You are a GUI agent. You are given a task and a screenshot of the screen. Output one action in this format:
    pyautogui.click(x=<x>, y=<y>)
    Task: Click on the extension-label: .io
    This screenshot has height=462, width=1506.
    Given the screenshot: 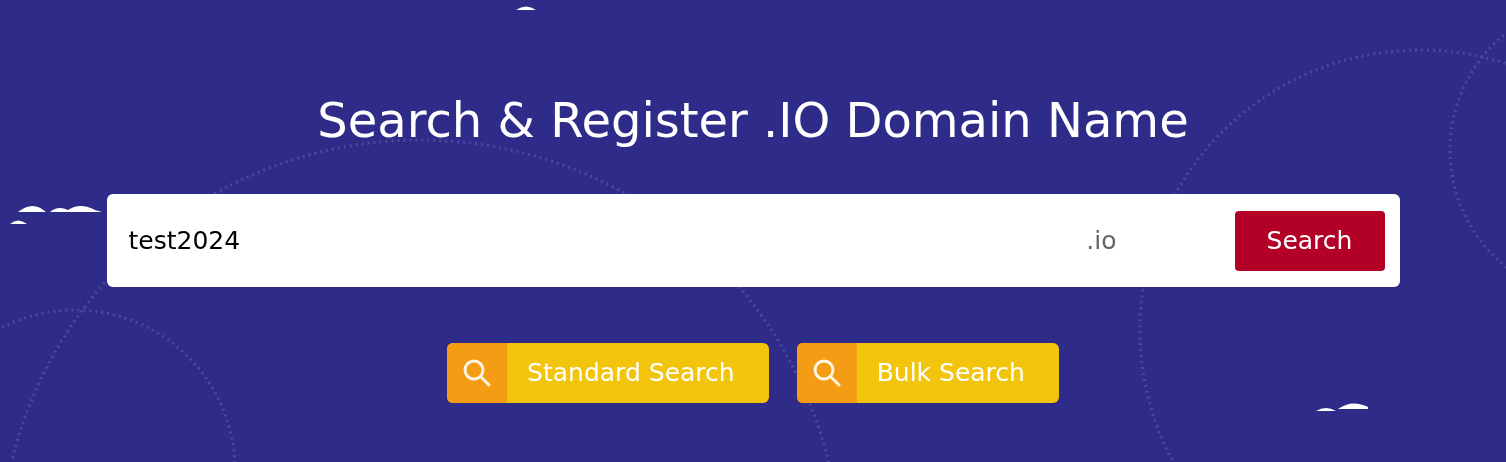 What is the action you would take?
    pyautogui.click(x=1101, y=240)
    